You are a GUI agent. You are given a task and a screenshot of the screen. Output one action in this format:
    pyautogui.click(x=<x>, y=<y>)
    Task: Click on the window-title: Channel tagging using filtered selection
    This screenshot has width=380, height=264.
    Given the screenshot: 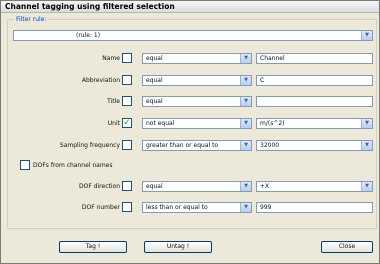 What is the action you would take?
    pyautogui.click(x=190, y=7)
    